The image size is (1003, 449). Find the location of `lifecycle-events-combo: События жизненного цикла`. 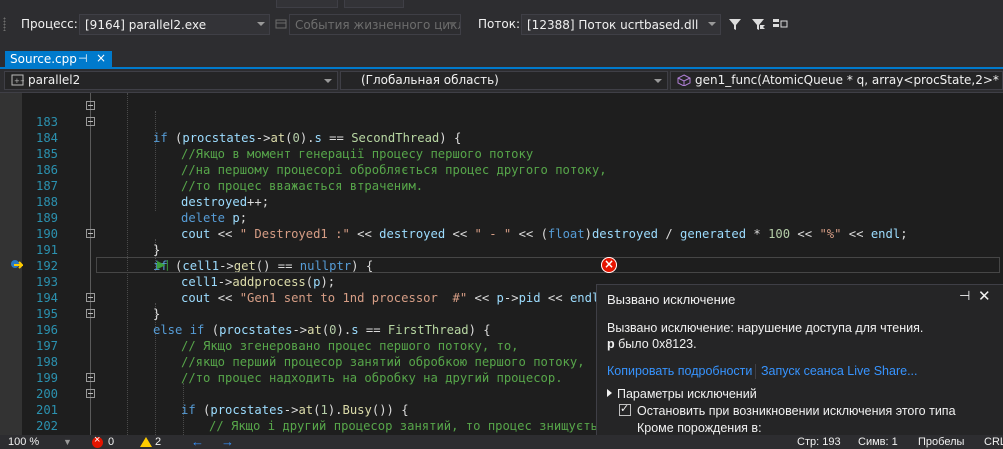

lifecycle-events-combo: События жизненного цикла is located at coordinates (375, 24).